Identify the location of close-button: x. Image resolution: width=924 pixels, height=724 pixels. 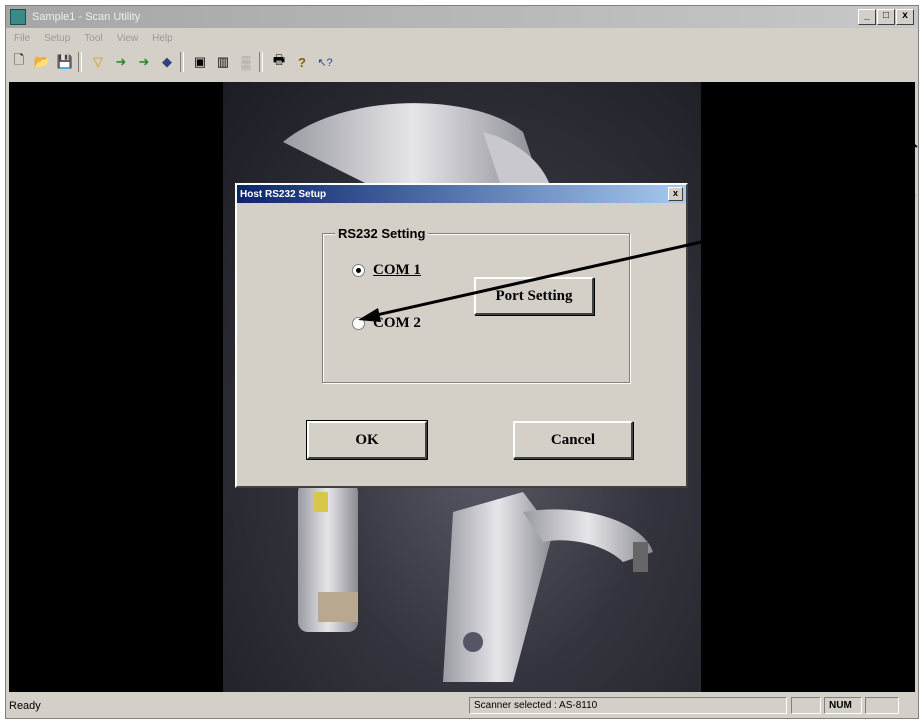
(905, 17).